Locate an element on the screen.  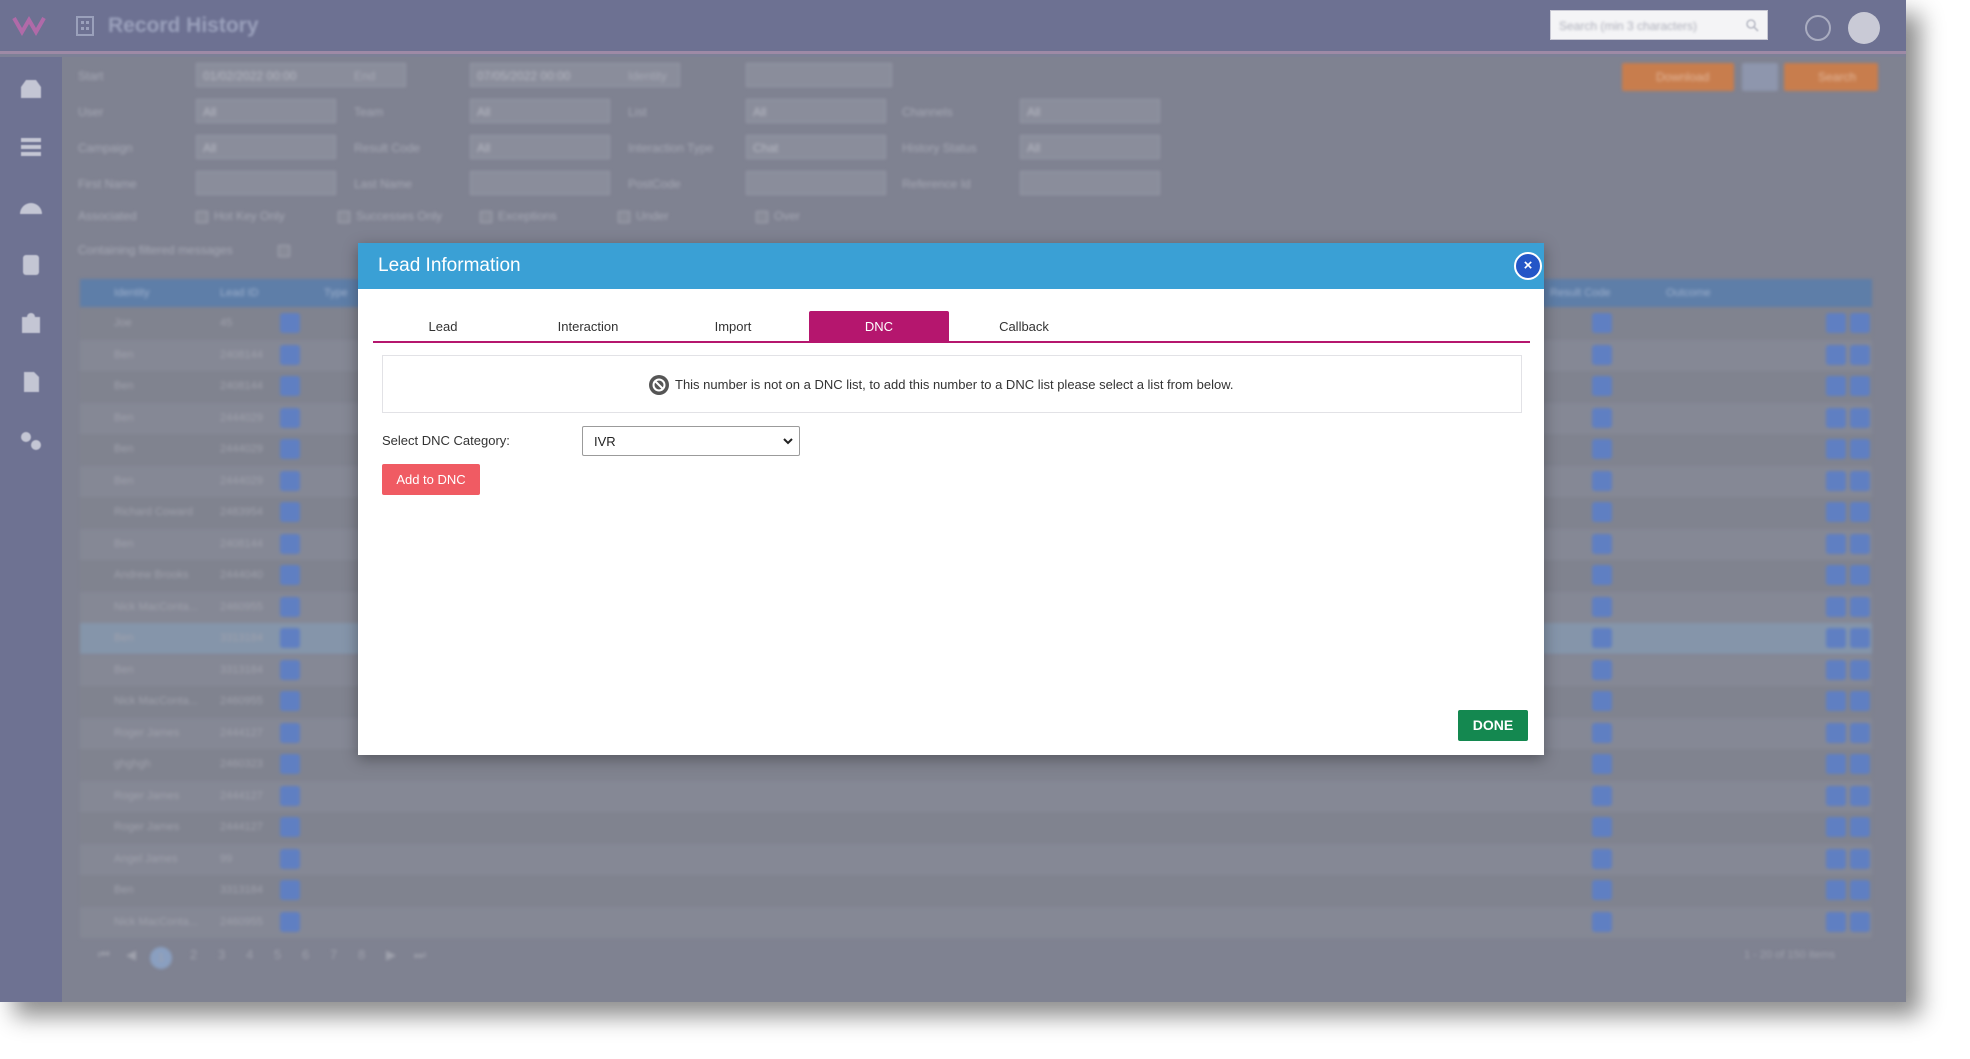
settings-icon is located at coordinates (31, 441).